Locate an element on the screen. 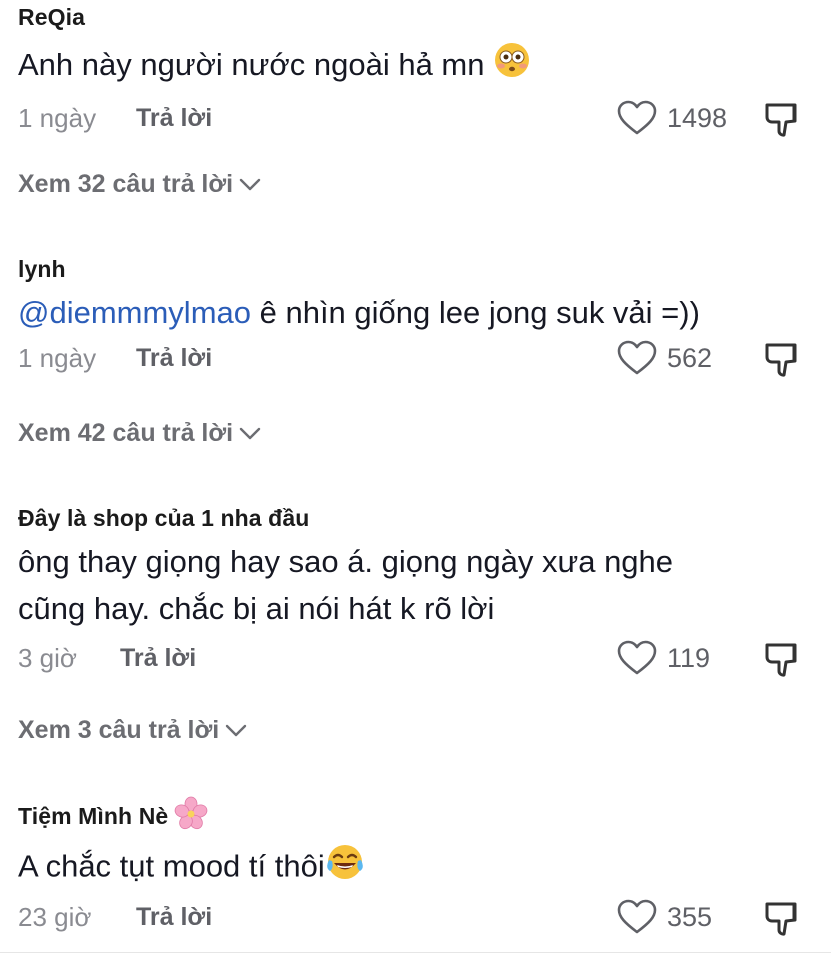  comment-time: 23 giờ is located at coordinates (55, 916).